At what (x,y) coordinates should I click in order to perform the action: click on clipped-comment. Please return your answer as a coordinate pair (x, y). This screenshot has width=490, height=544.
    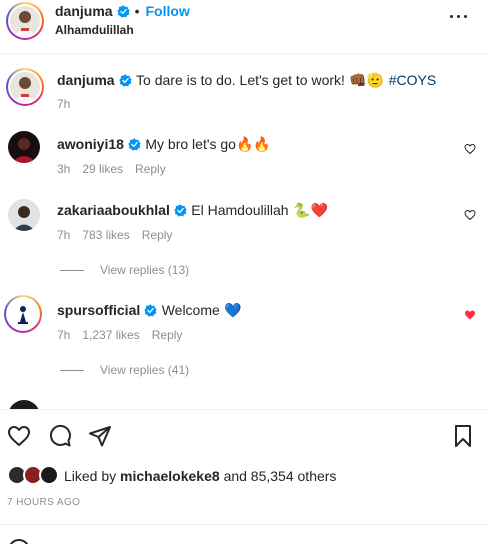
    Looking at the image, I should click on (249, 404).